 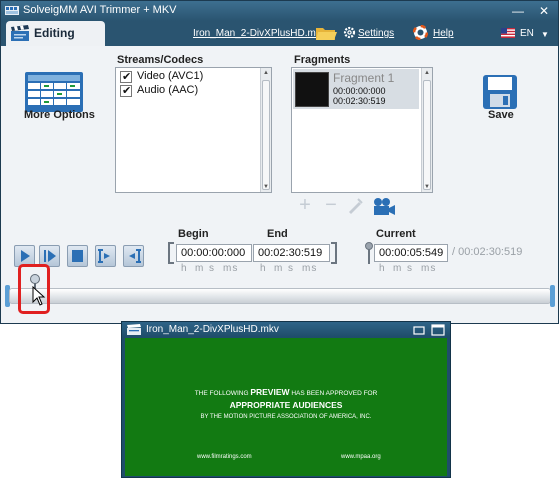 I want to click on mpaa-line-2: APPROPRIATE AUDIENCES, so click(x=286, y=405).